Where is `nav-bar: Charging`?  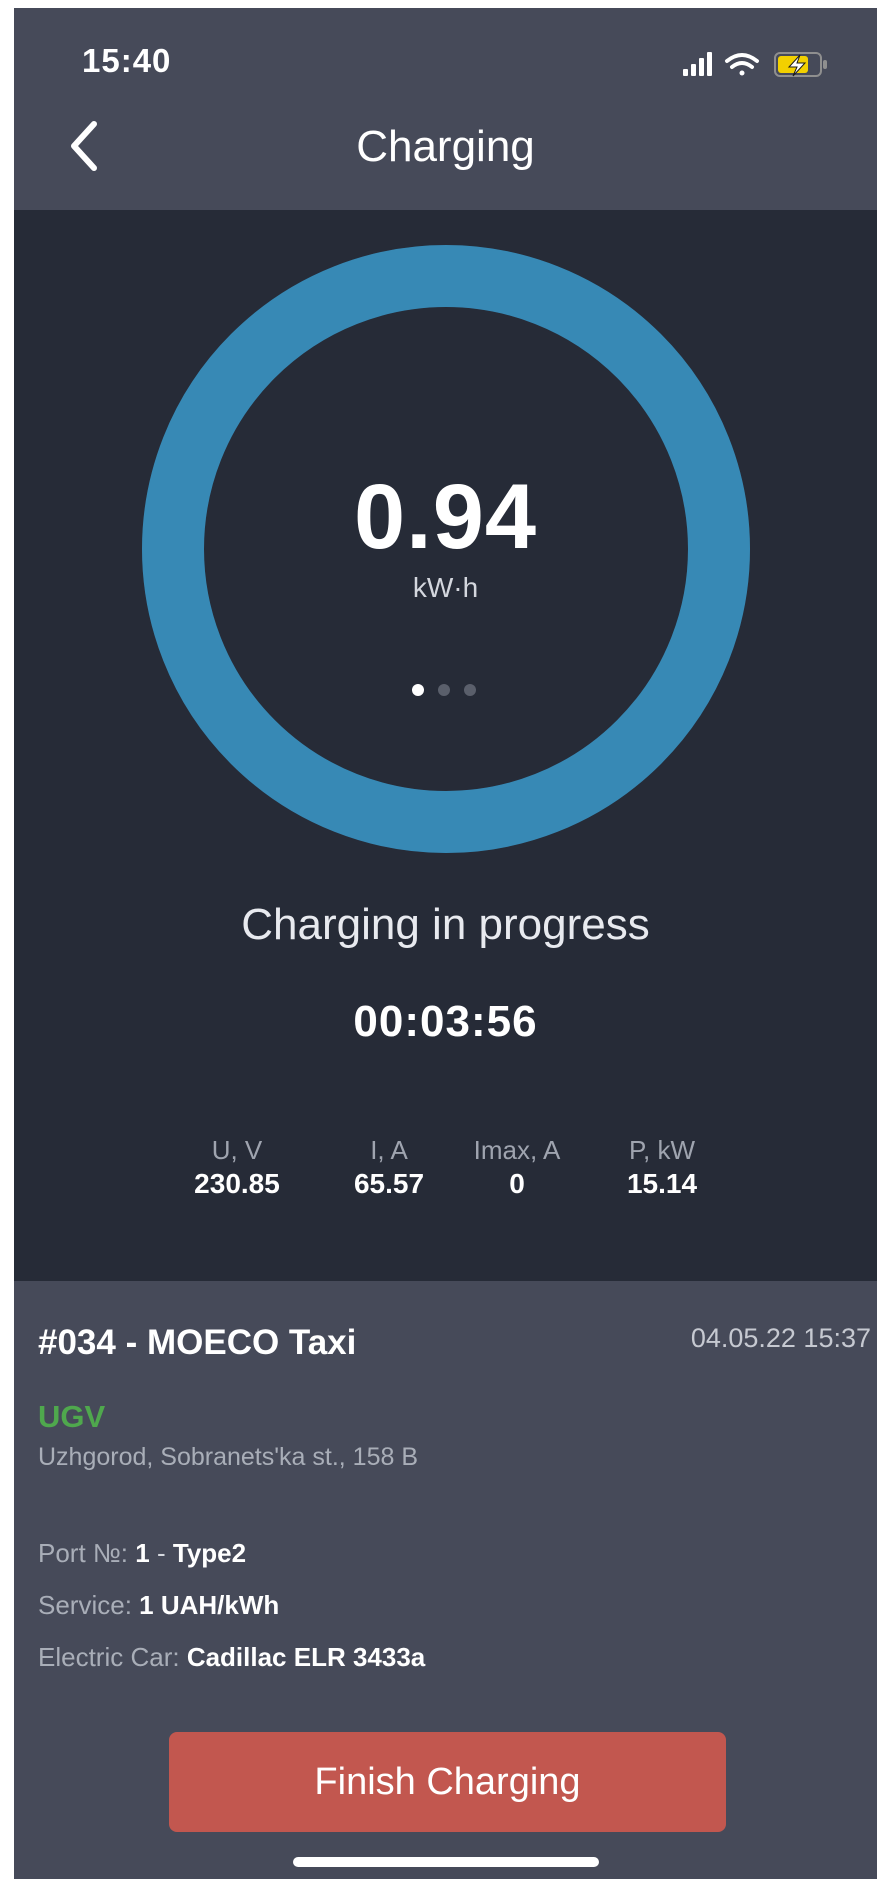 nav-bar: Charging is located at coordinates (445, 154).